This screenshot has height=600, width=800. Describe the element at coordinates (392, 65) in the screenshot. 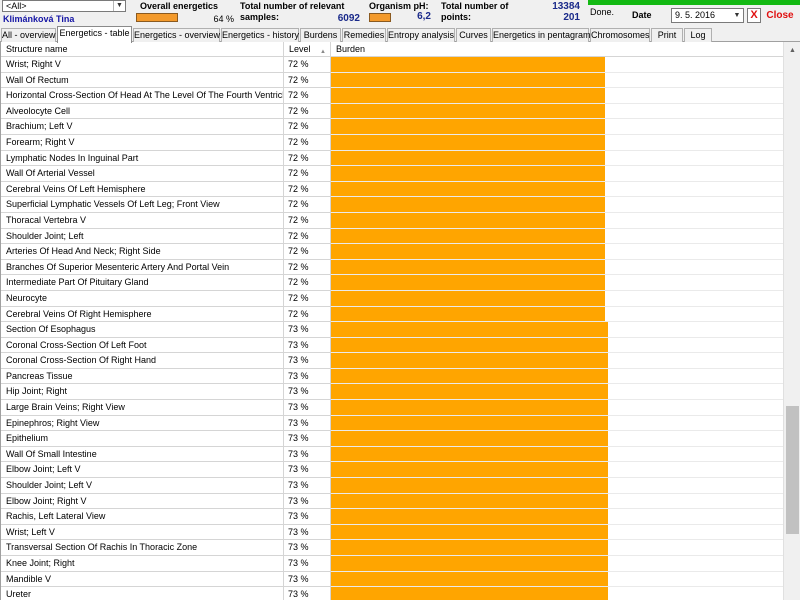

I see `table-row: Wrist; Right V 72 %` at that location.